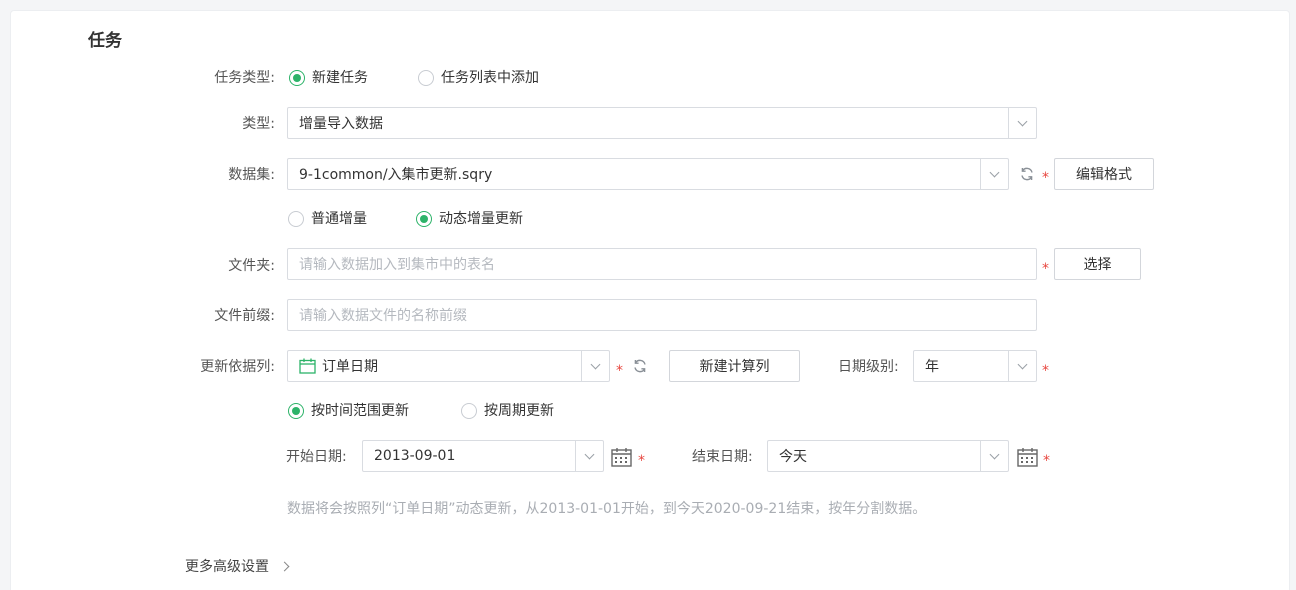  What do you see at coordinates (415, 456) in the screenshot?
I see `start-date-value: 2013-09-01` at bounding box center [415, 456].